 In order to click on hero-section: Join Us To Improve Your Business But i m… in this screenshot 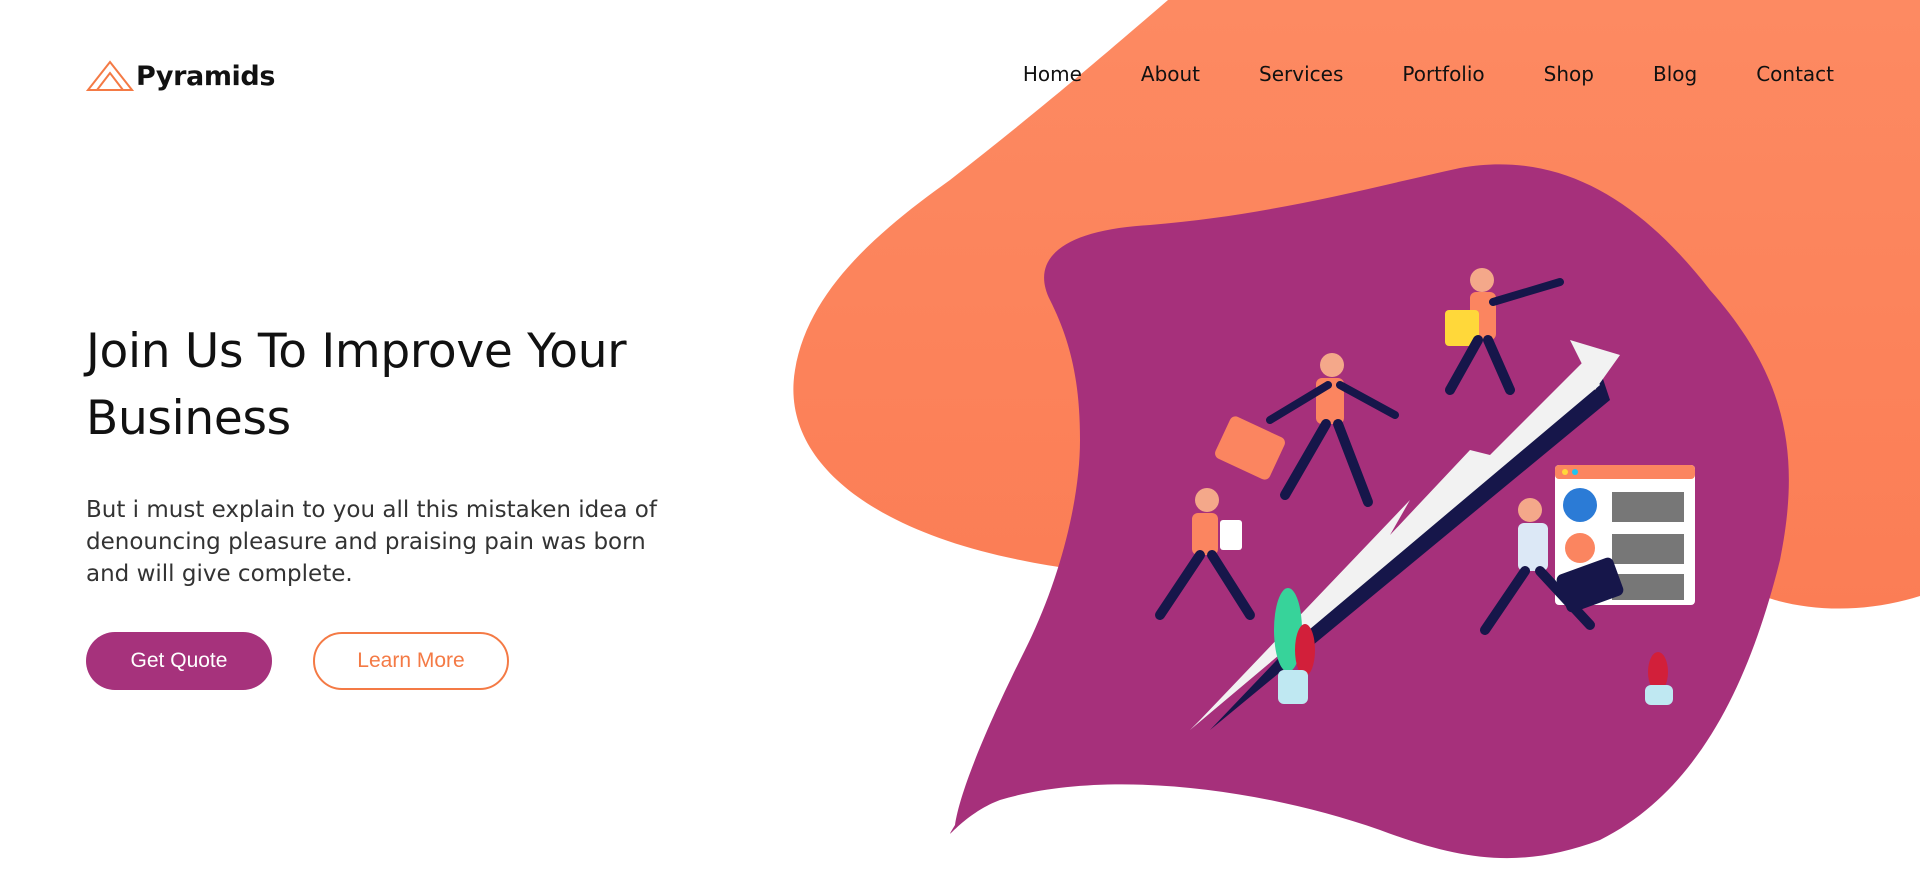, I will do `click(406, 504)`.